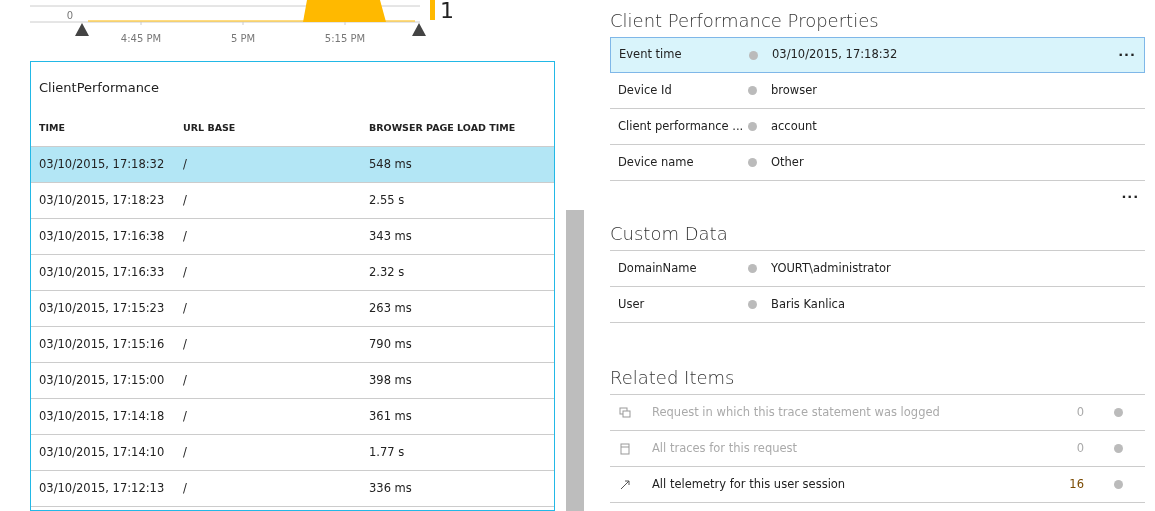  Describe the element at coordinates (1076, 484) in the screenshot. I see `item-count: 16` at that location.